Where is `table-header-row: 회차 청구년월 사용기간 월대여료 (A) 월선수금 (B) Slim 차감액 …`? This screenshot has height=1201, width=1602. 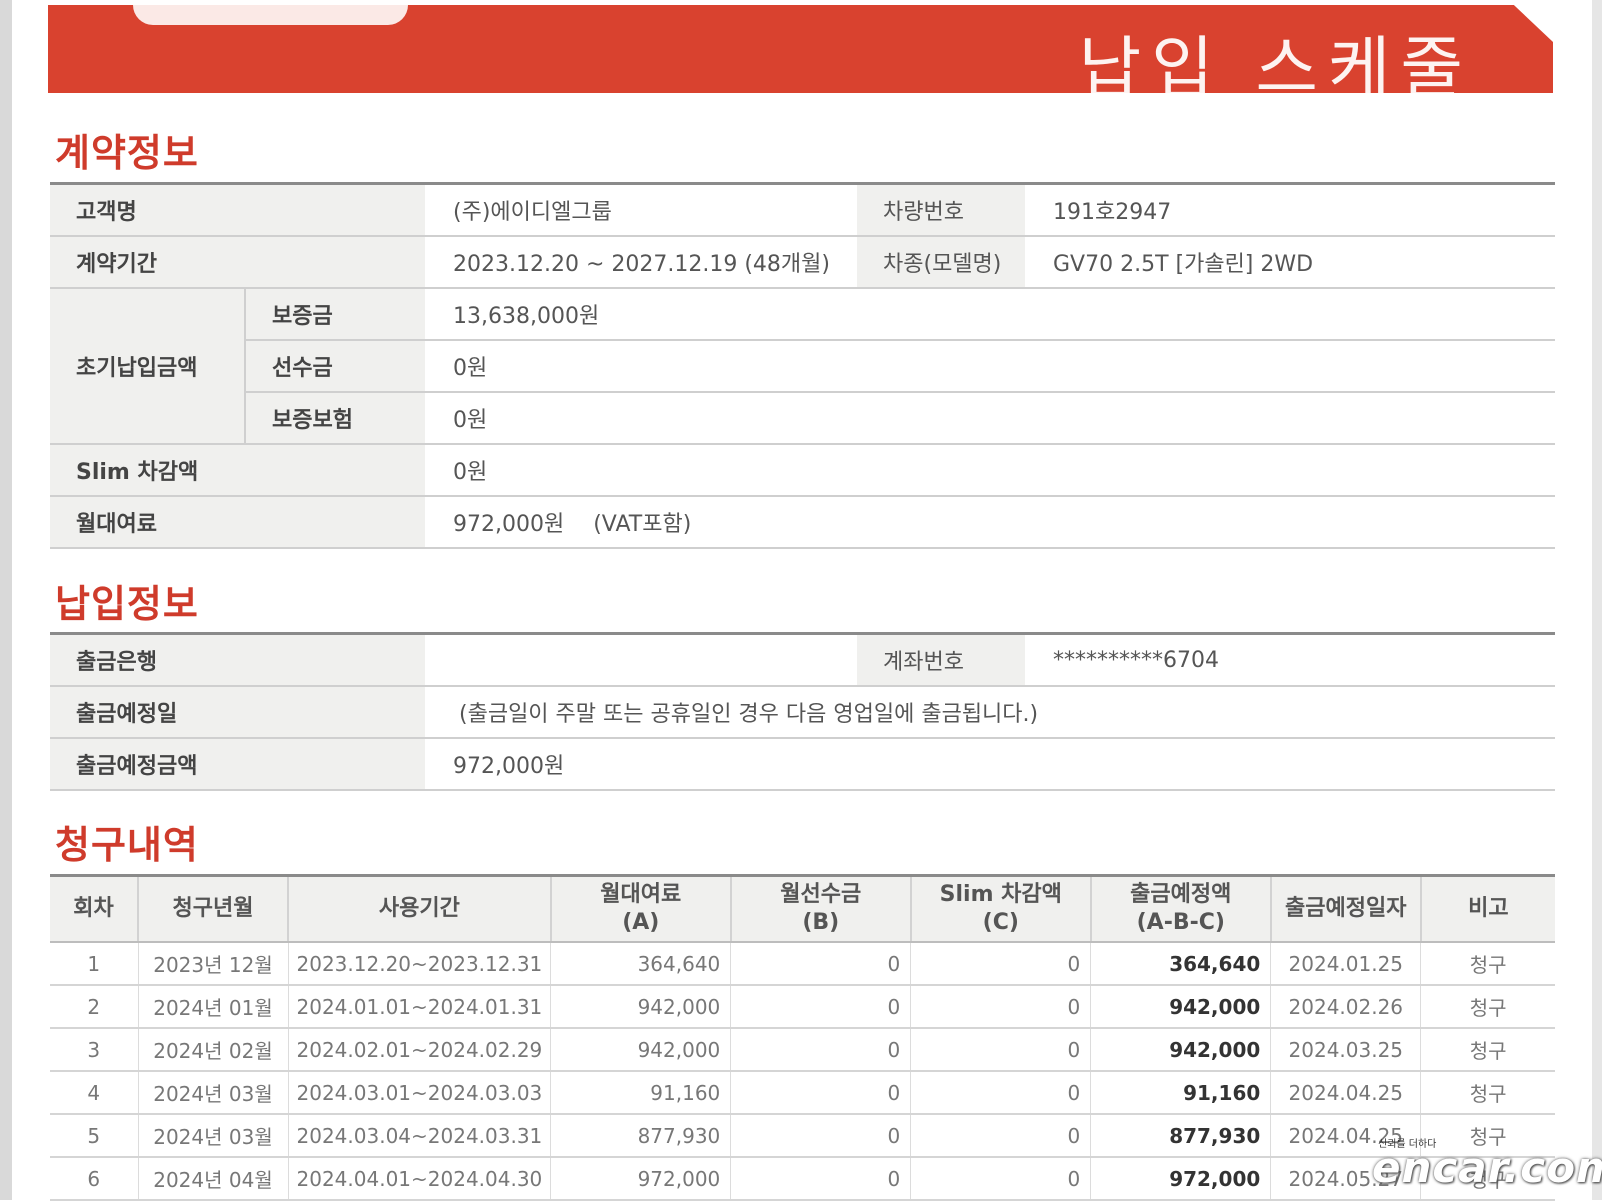 table-header-row: 회차 청구년월 사용기간 월대여료 (A) 월선수금 (B) Slim 차감액 … is located at coordinates (802, 909).